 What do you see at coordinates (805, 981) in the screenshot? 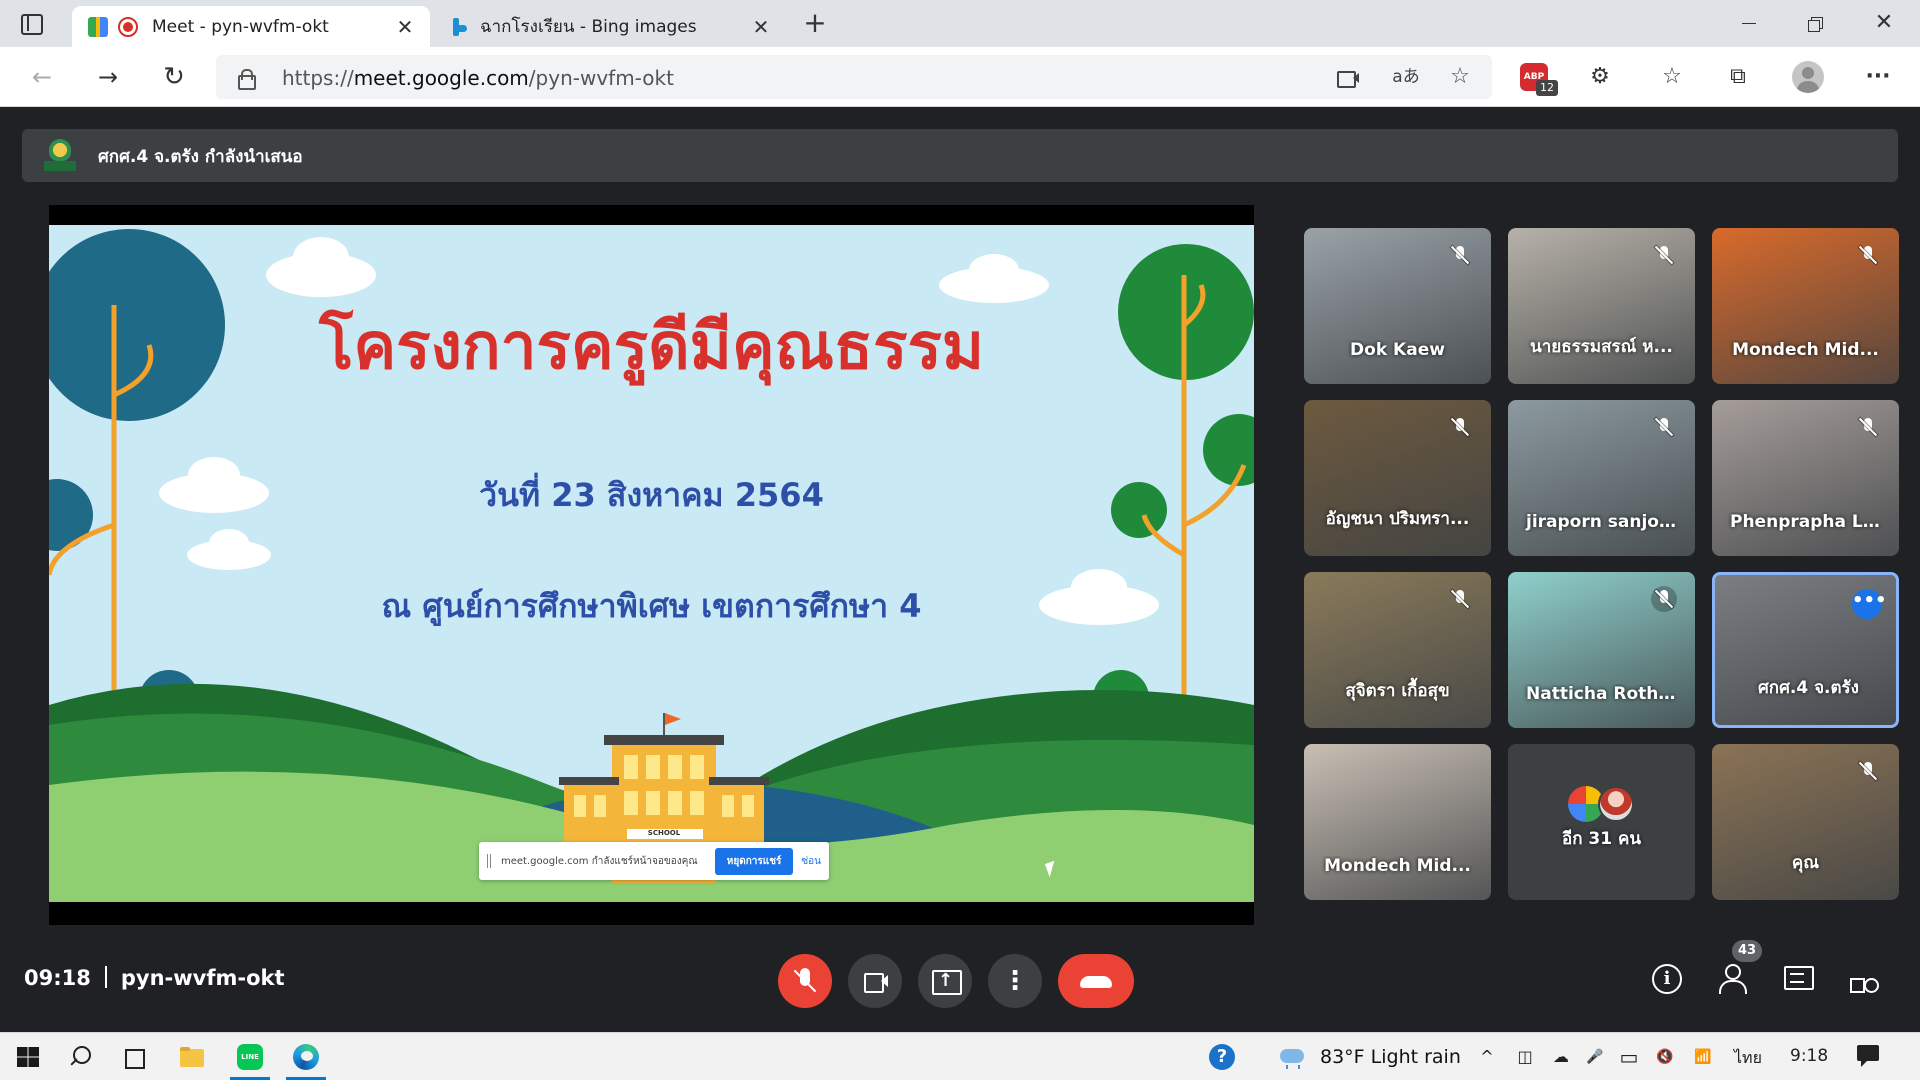
I see `toggle-microphone-button` at bounding box center [805, 981].